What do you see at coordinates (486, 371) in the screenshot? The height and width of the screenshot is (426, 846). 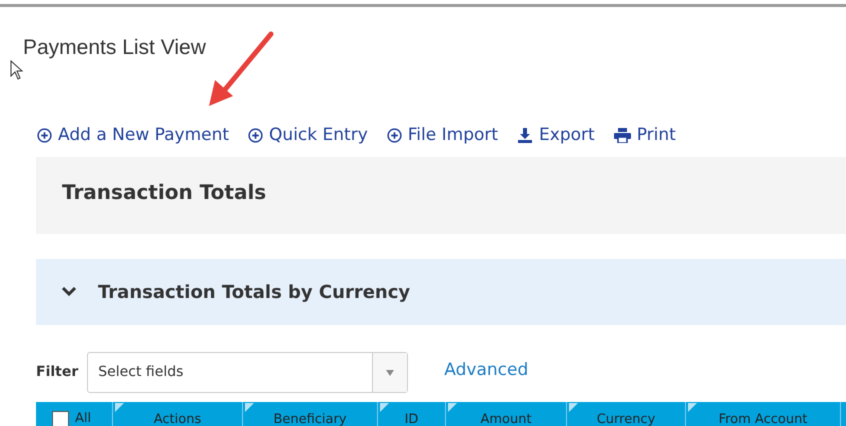 I see `advanced-link: Advanced` at bounding box center [486, 371].